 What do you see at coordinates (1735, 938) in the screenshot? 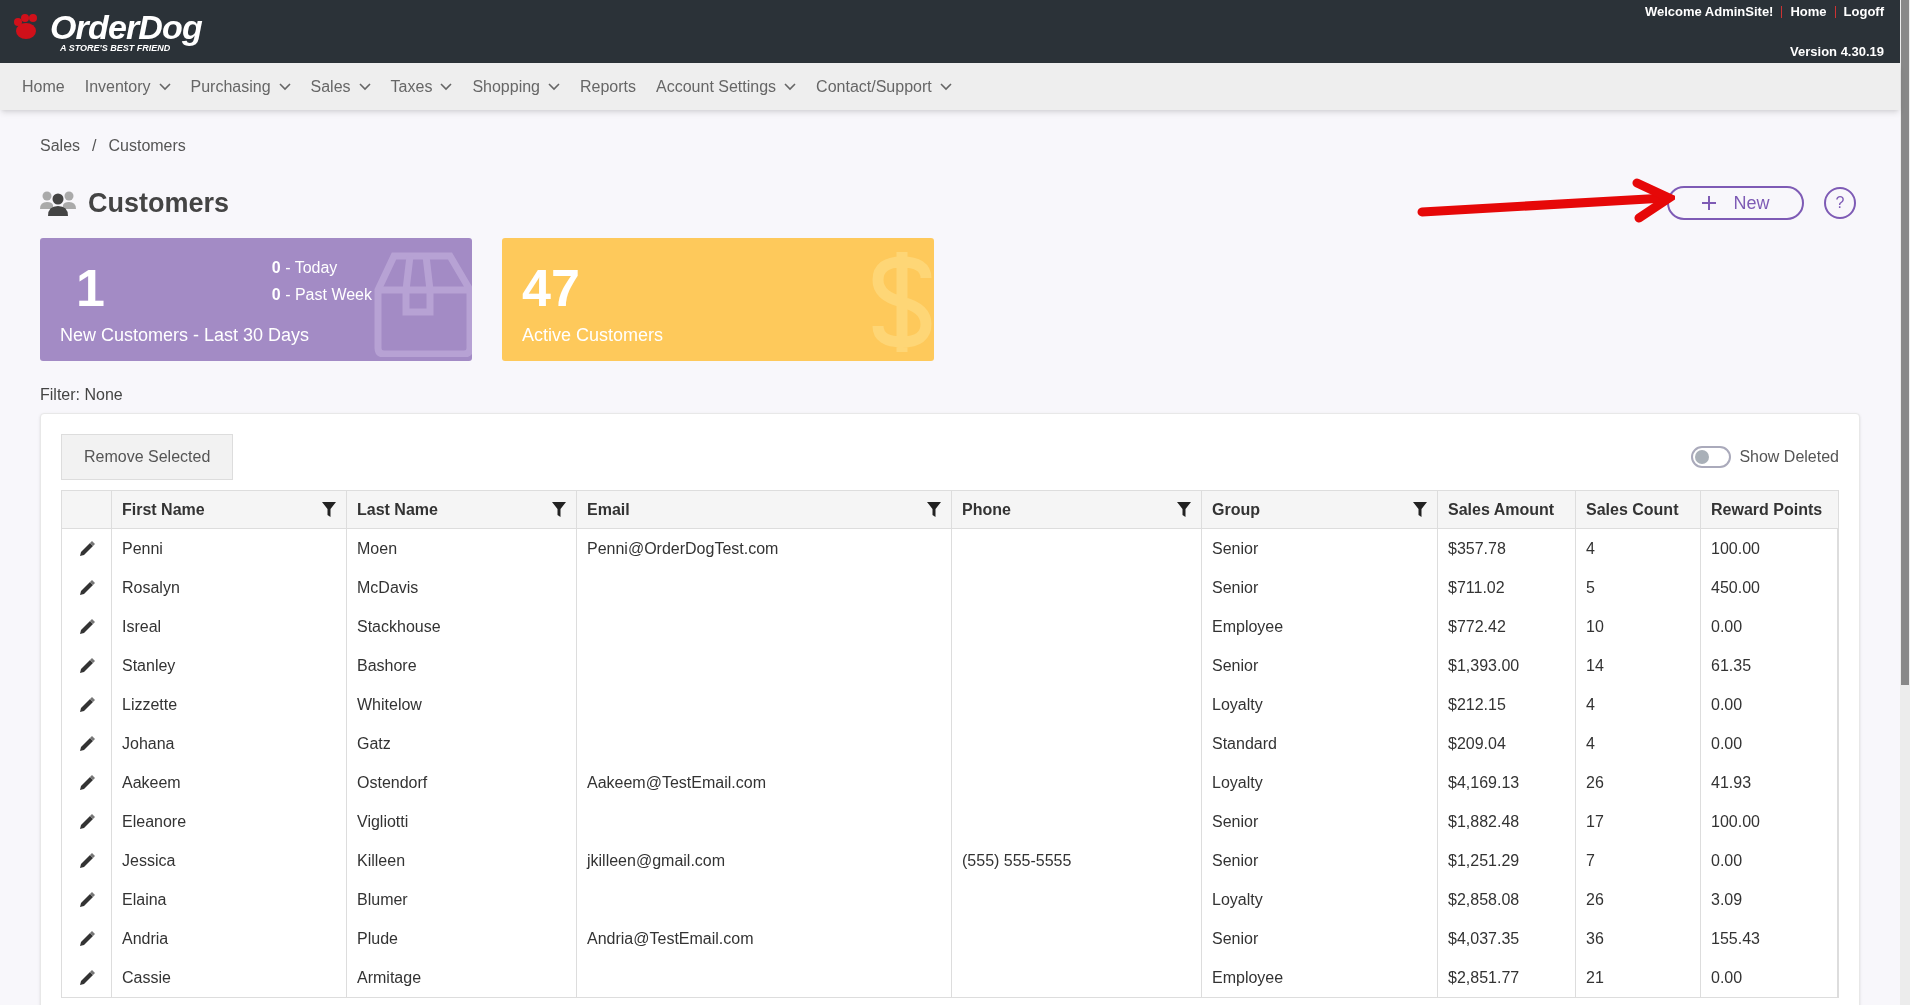
I see `table-cell-text: 155.43` at bounding box center [1735, 938].